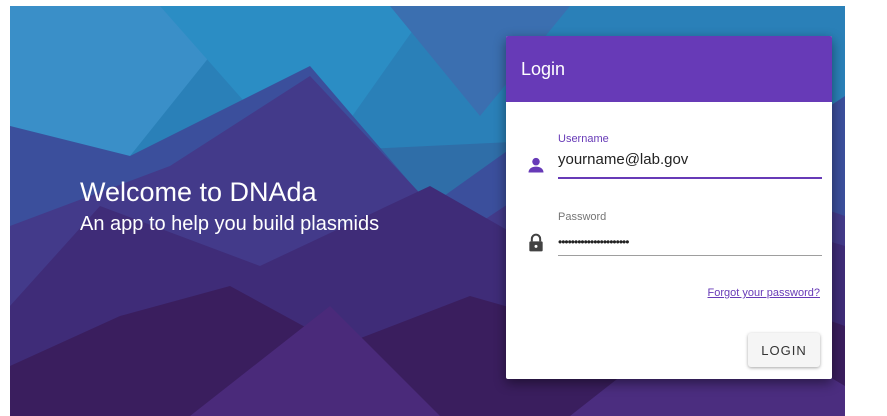 This screenshot has width=887, height=416. I want to click on username-field: Username yourname@lab.gov, so click(674, 158).